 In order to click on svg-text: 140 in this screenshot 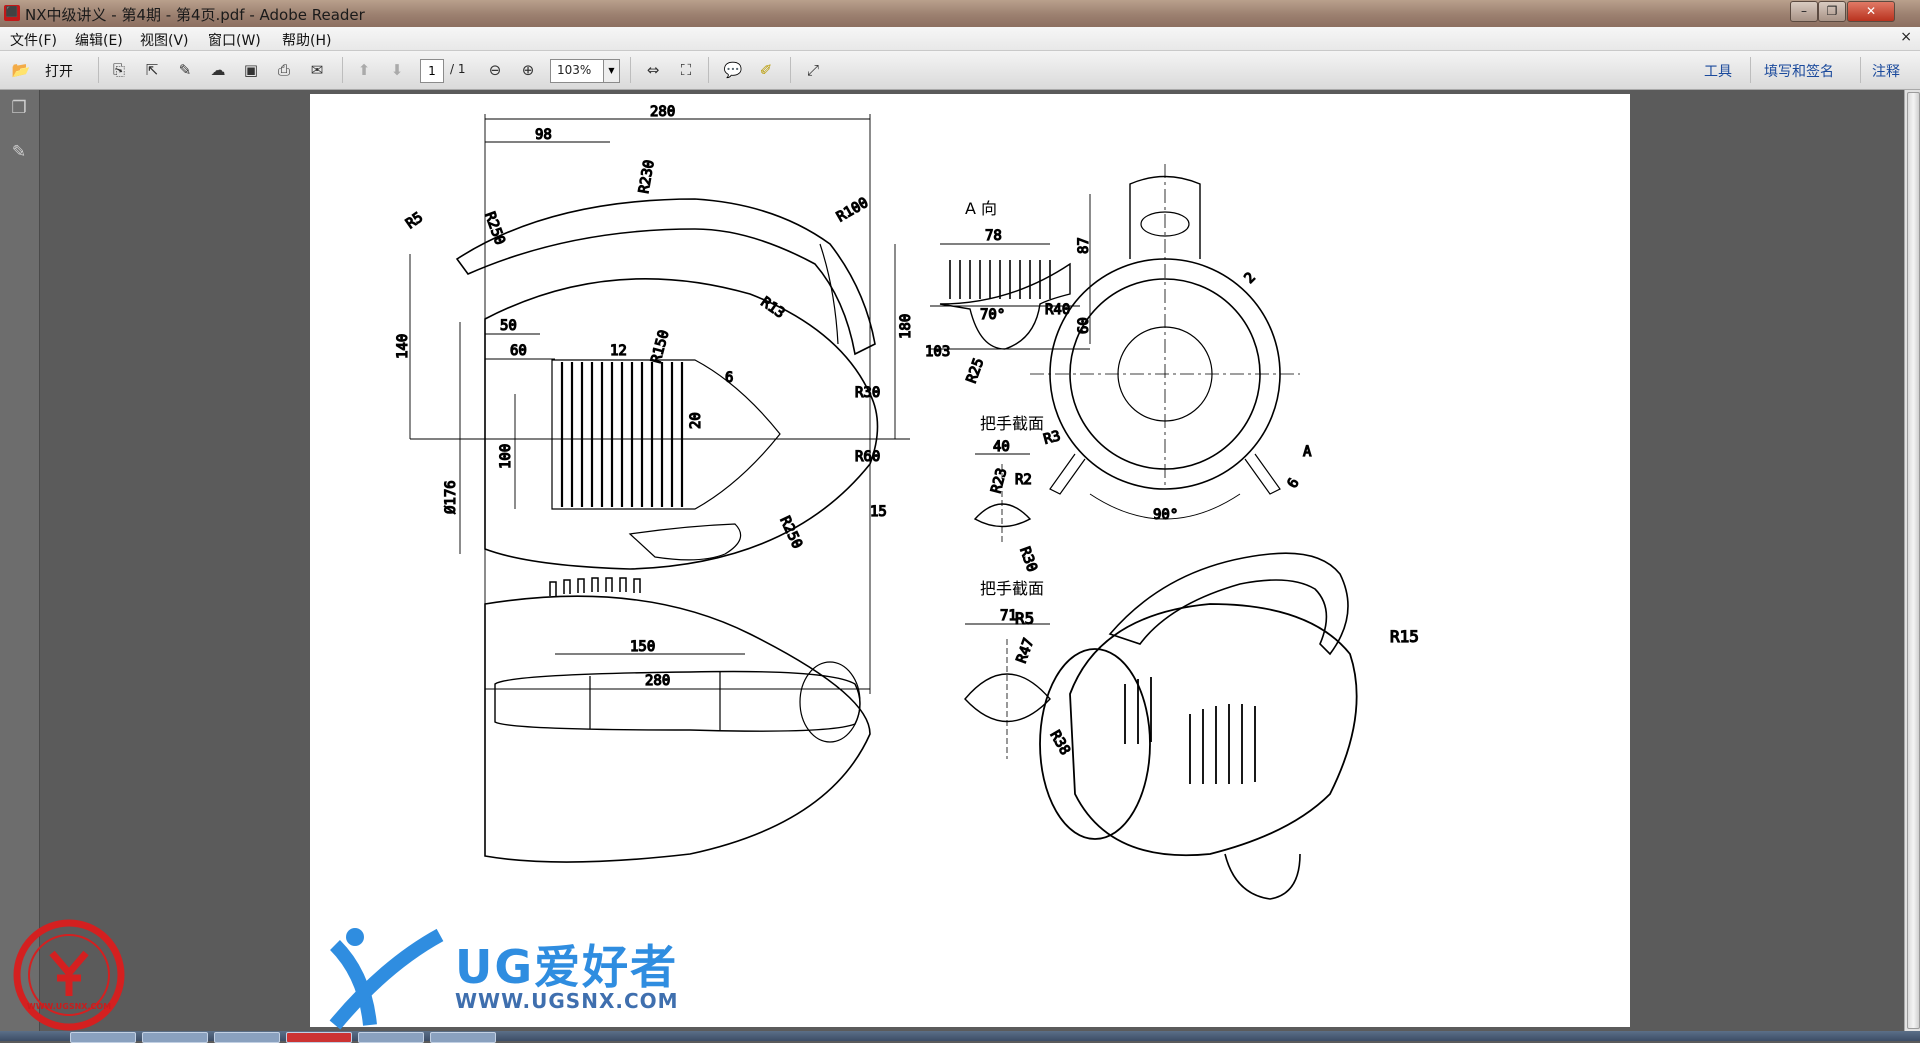, I will do `click(403, 346)`.